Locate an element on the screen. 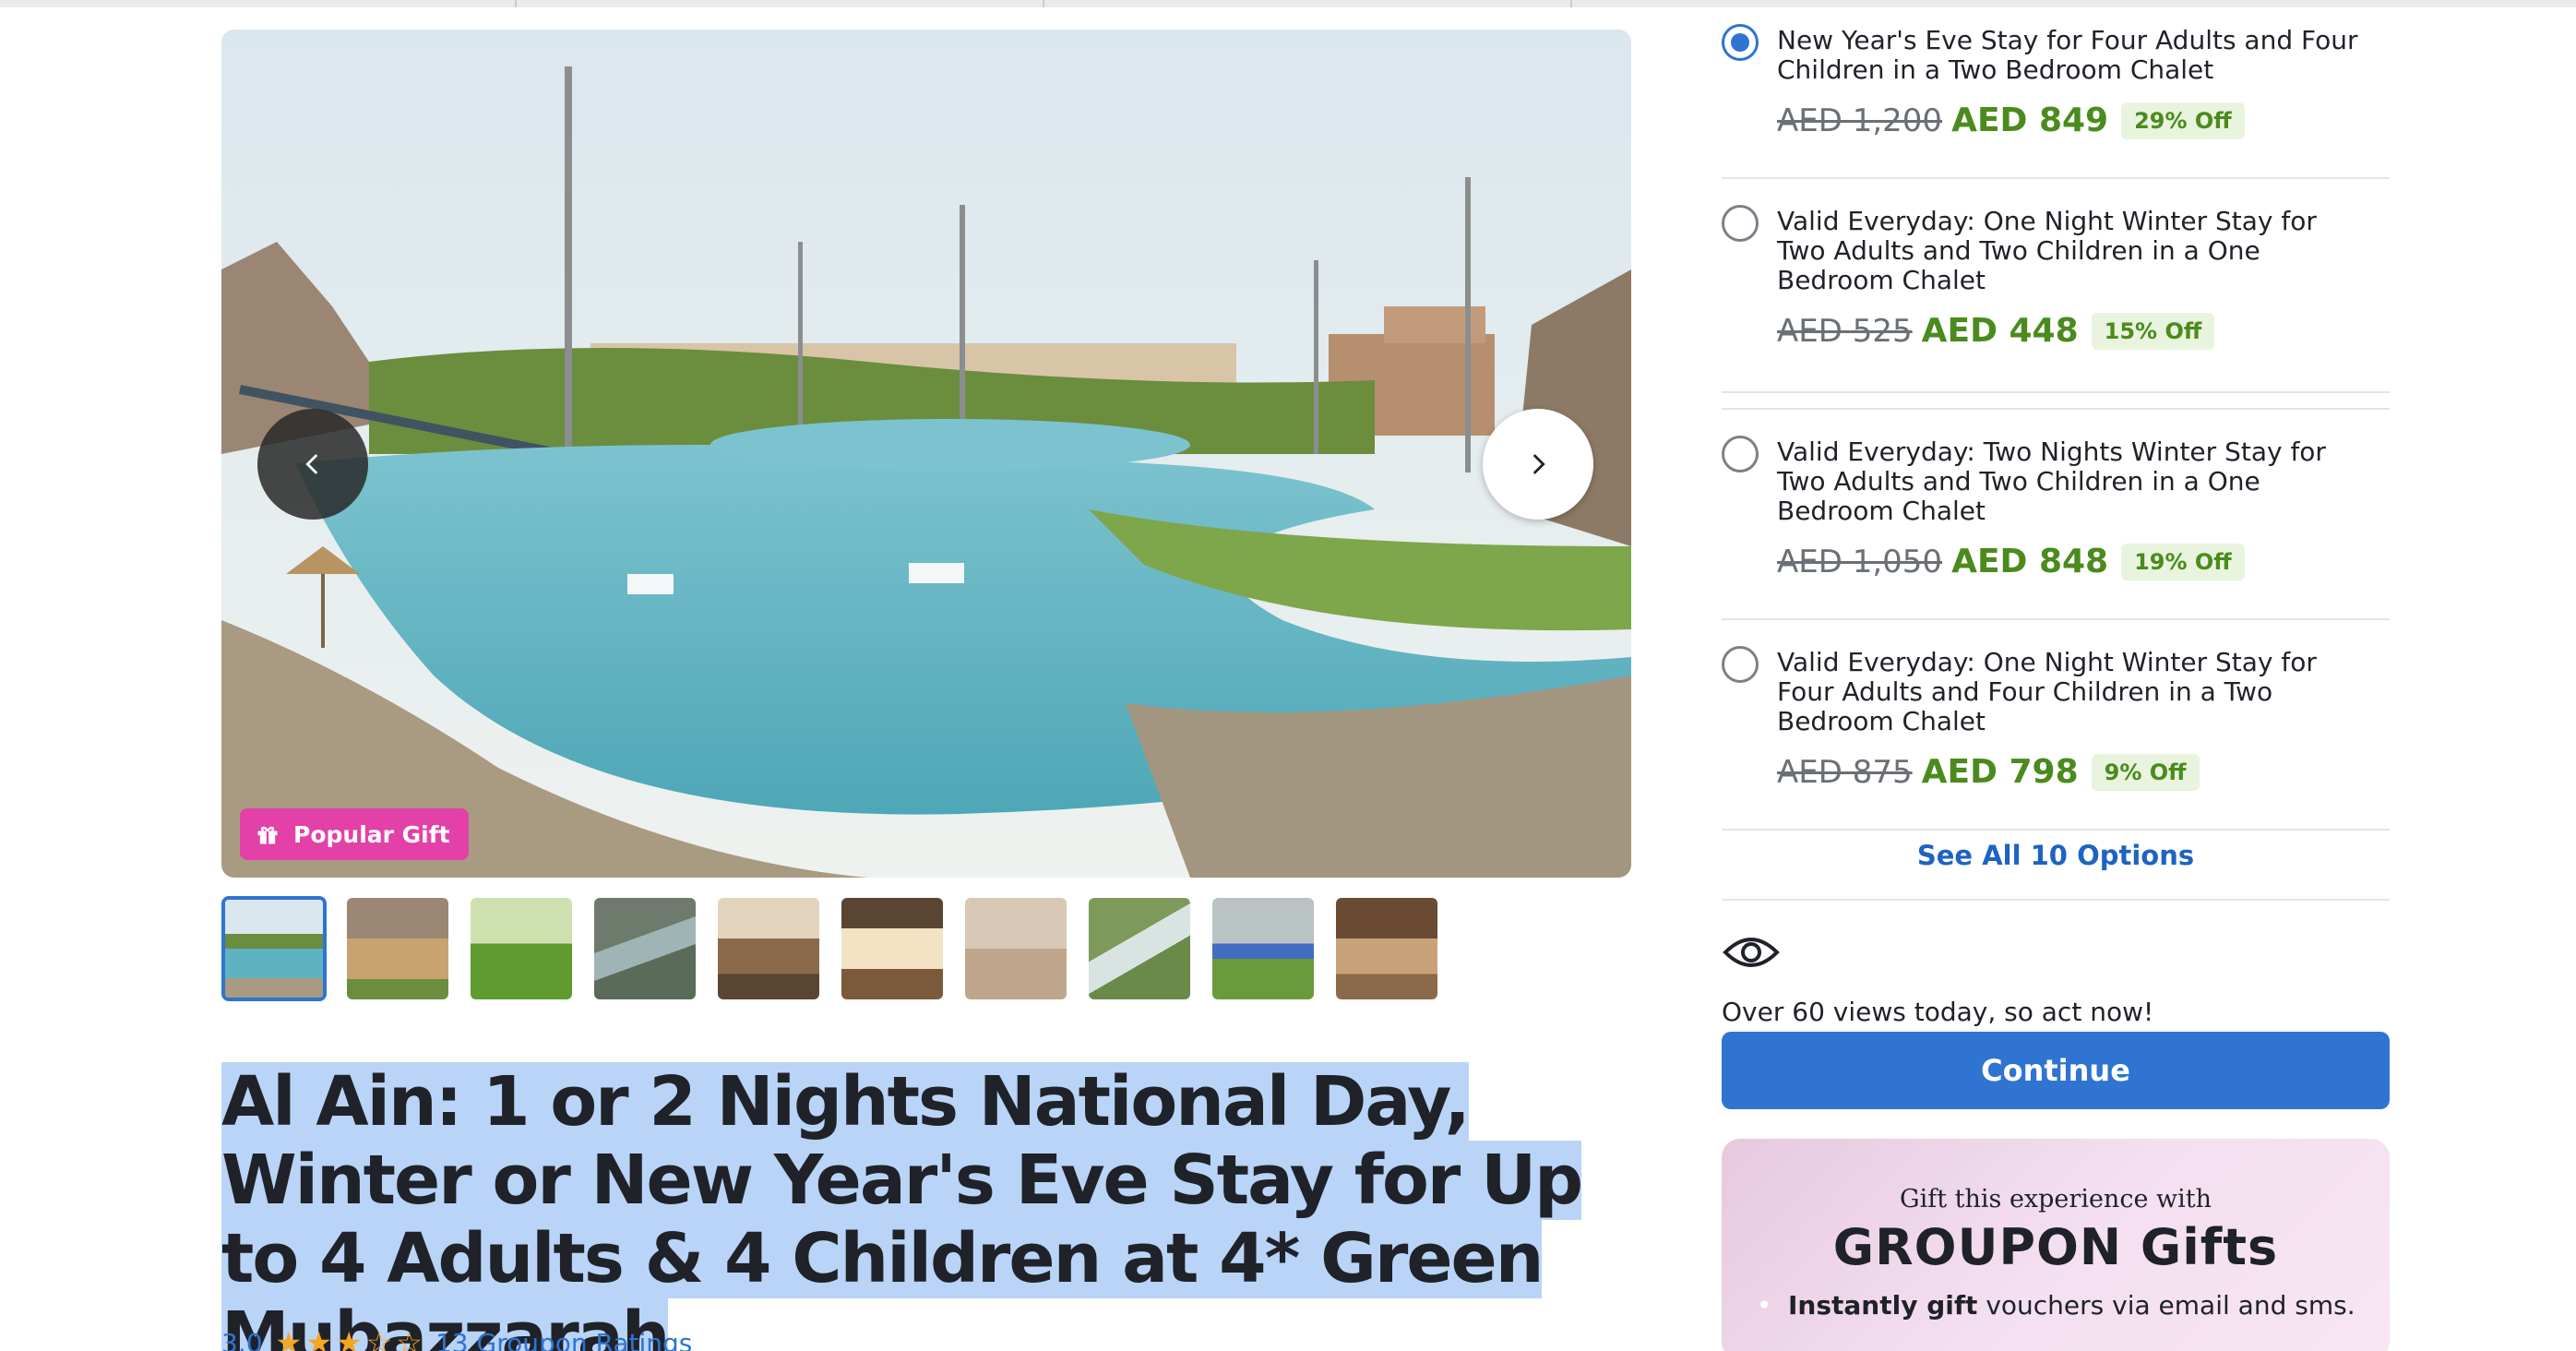 The image size is (2576, 1351). popular-gift-badge: Popular Gift is located at coordinates (354, 834).